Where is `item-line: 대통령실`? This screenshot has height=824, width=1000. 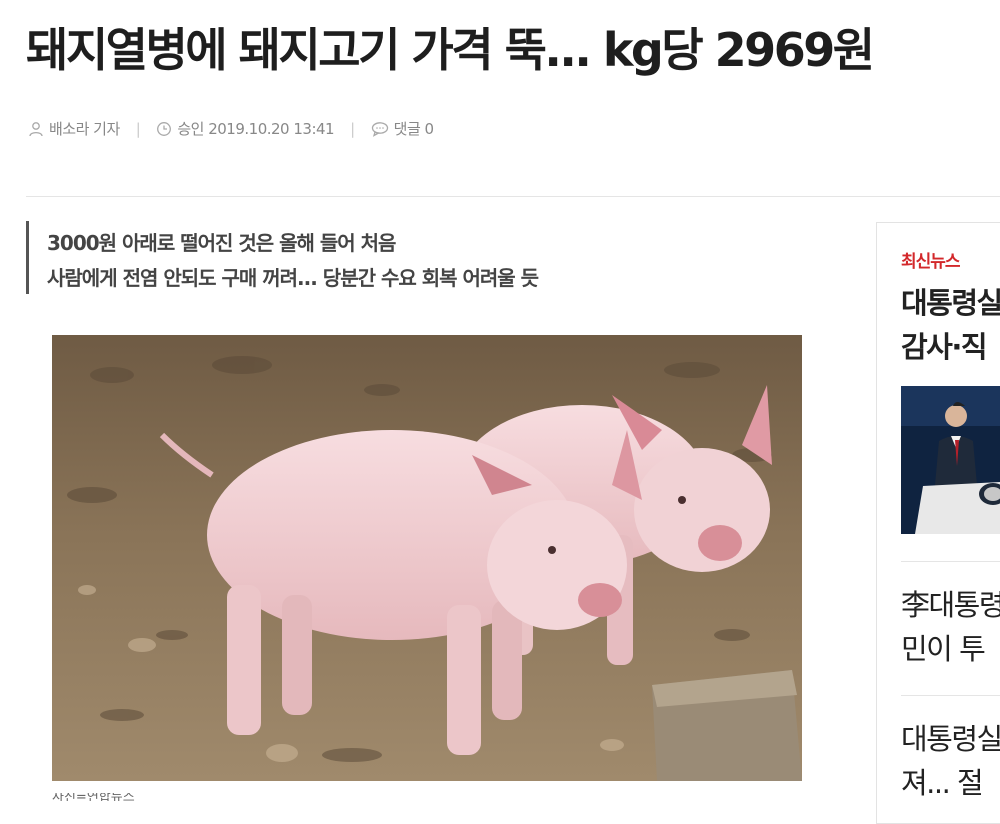 item-line: 대통령실 is located at coordinates (950, 739).